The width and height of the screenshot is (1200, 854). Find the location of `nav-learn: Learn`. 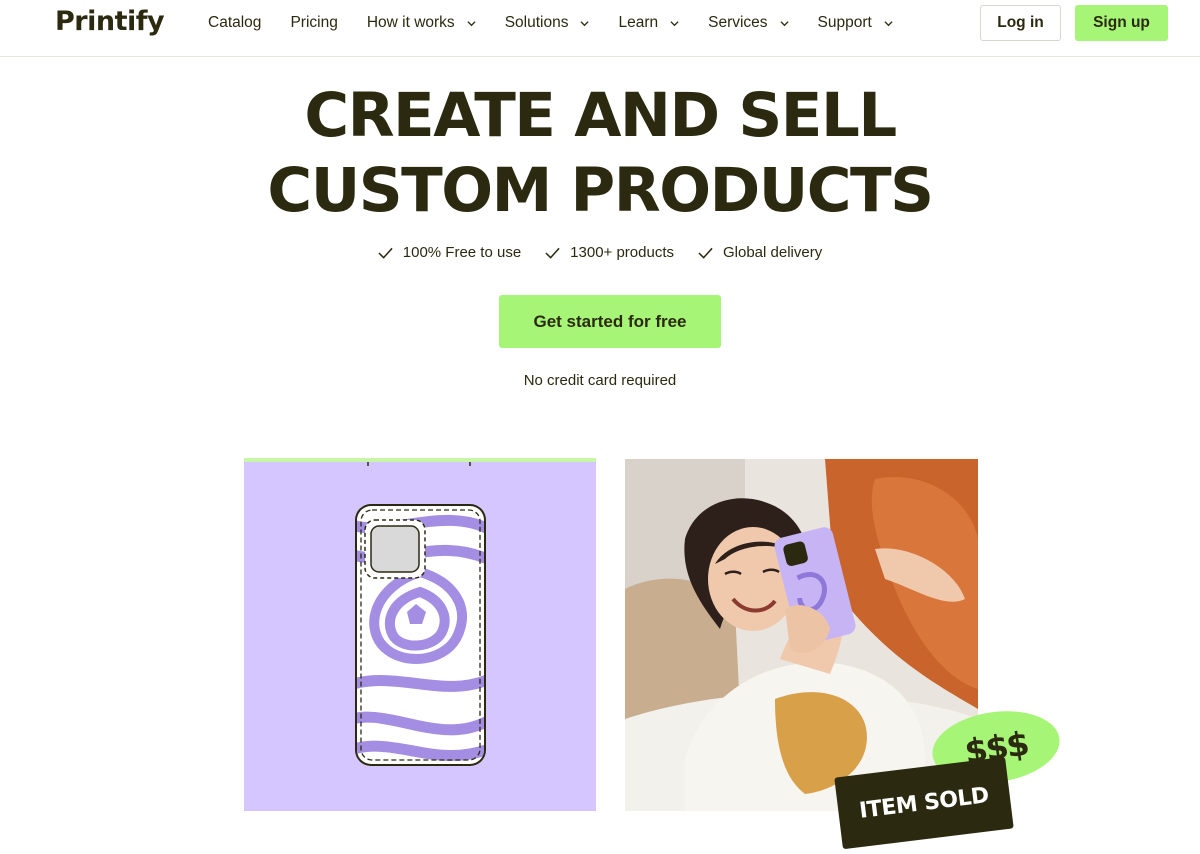

nav-learn: Learn is located at coordinates (648, 23).